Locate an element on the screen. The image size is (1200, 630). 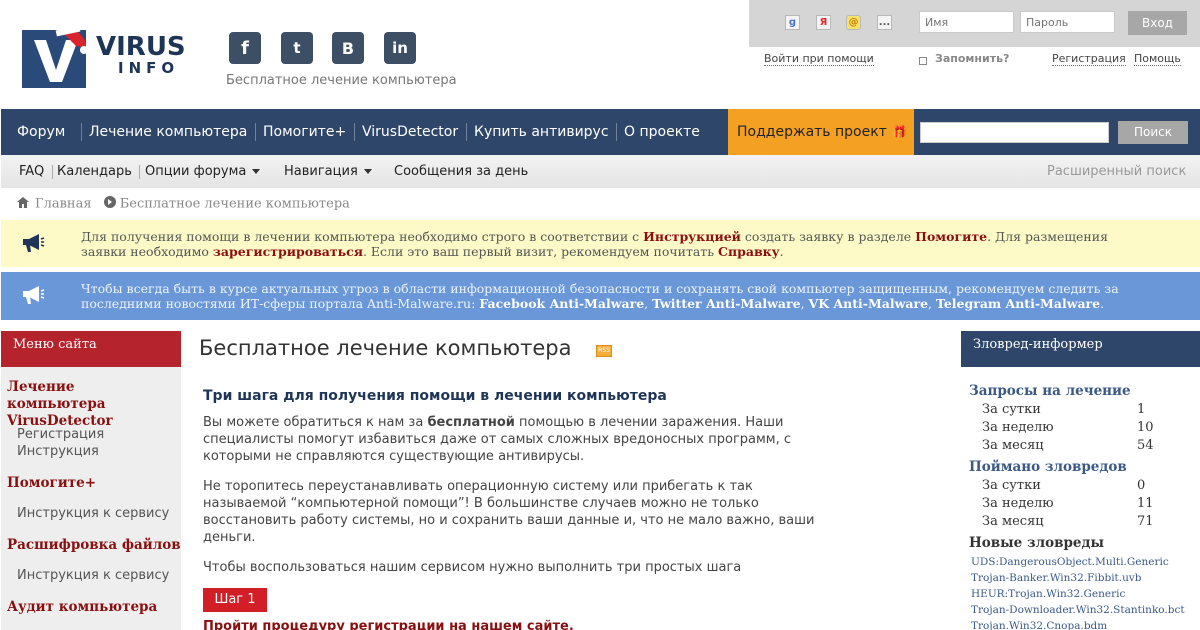
malware-link: HEUR:Trojan.Win32.Generic is located at coordinates (1048, 594).